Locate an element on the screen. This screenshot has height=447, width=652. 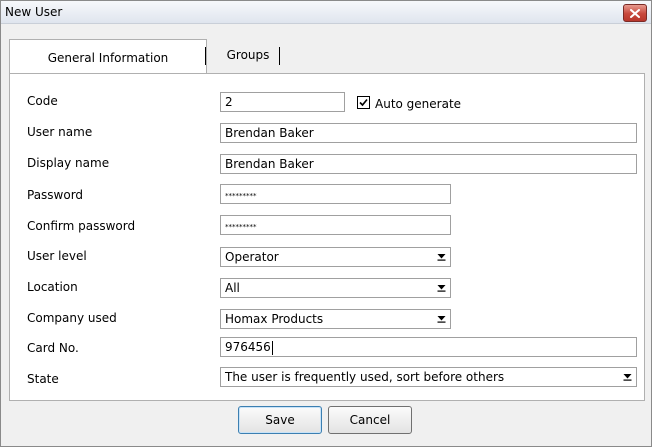
company-used-label: Company used is located at coordinates (72, 318).